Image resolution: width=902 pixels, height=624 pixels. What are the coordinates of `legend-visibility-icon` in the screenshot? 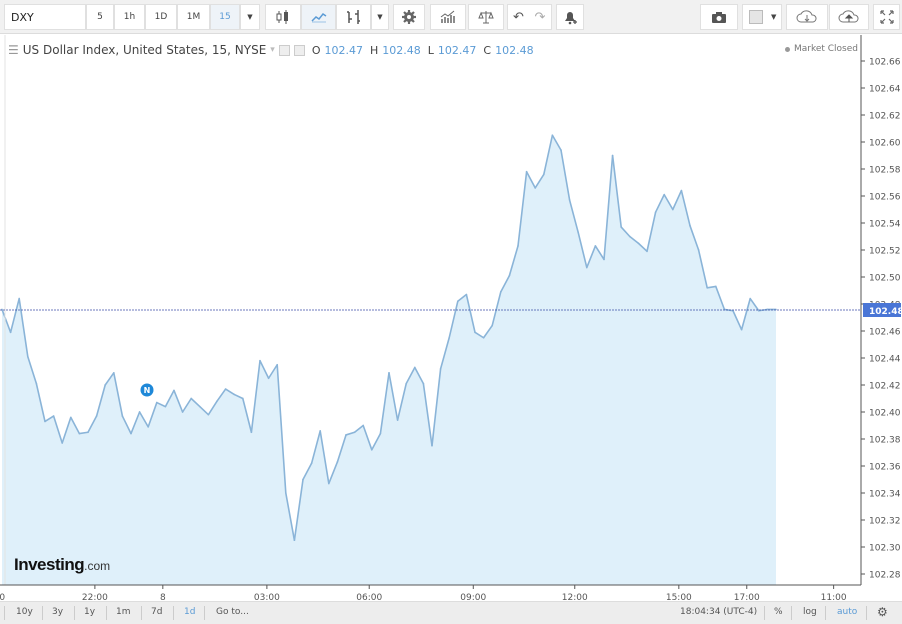 It's located at (284, 50).